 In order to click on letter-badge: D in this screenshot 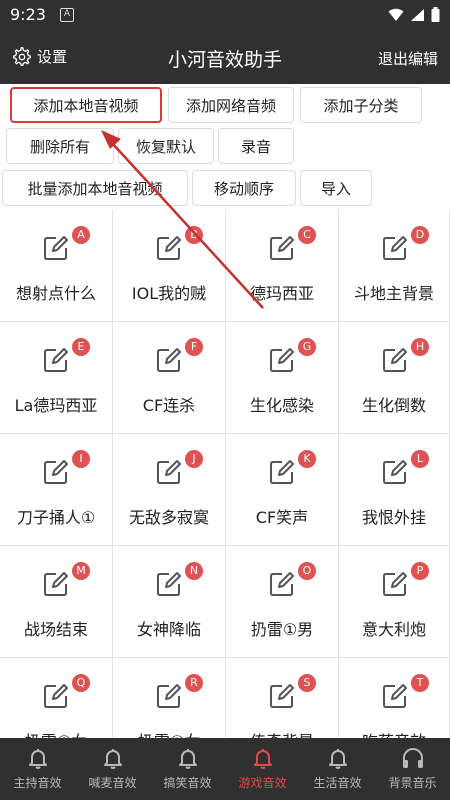, I will do `click(420, 235)`.